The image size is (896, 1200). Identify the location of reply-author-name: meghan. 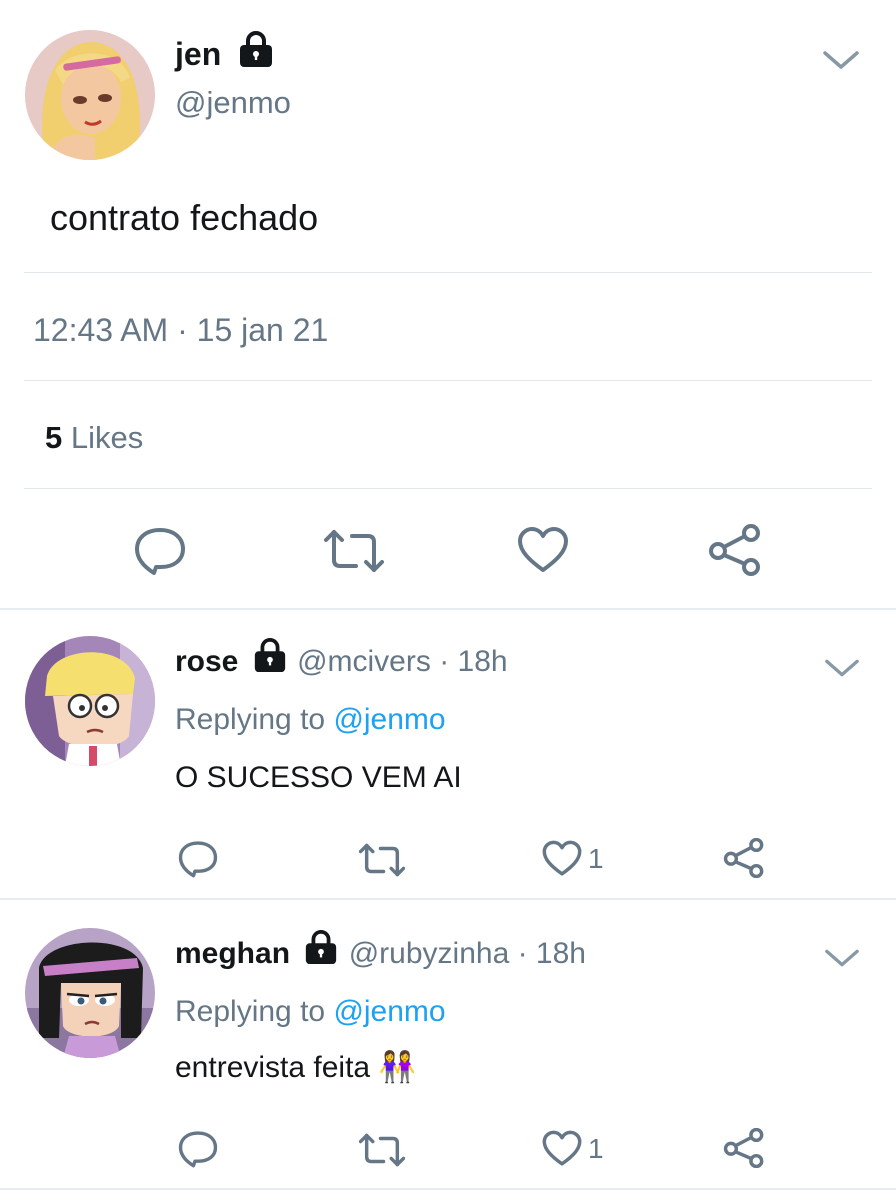
(232, 953).